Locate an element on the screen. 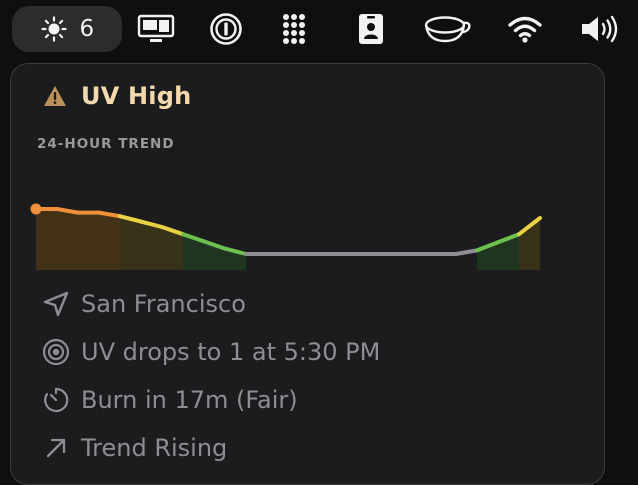  uv-menubar-item: 6 is located at coordinates (67, 29).